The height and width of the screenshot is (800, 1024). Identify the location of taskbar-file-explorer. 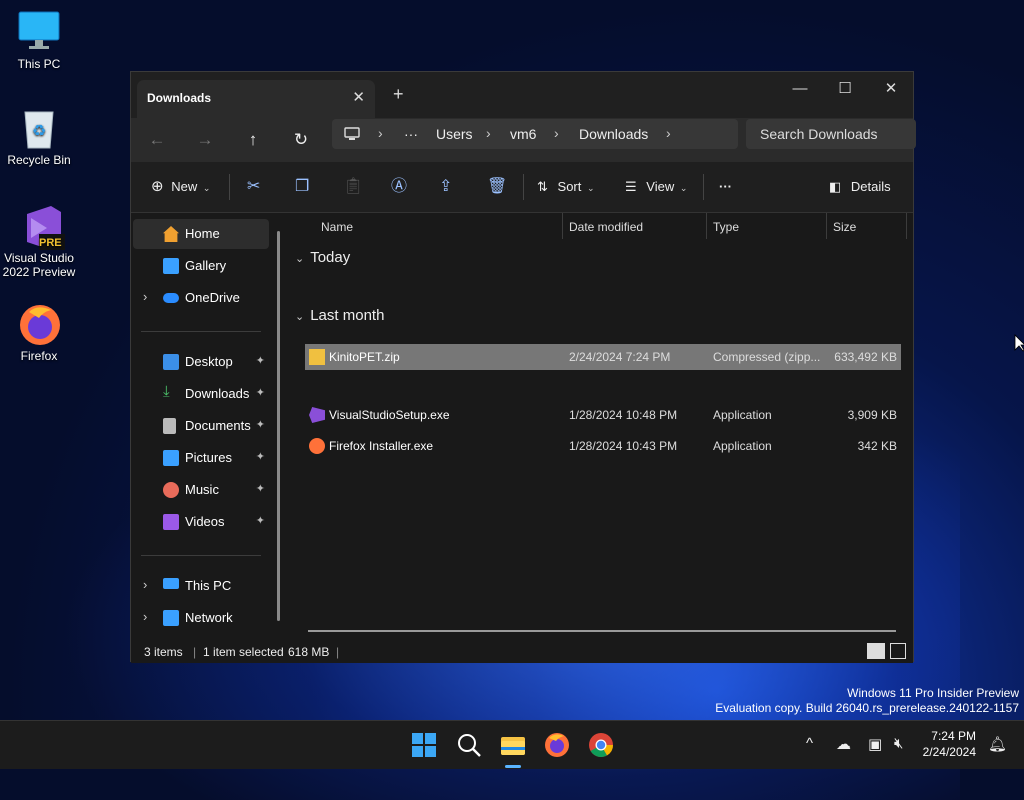
(513, 749).